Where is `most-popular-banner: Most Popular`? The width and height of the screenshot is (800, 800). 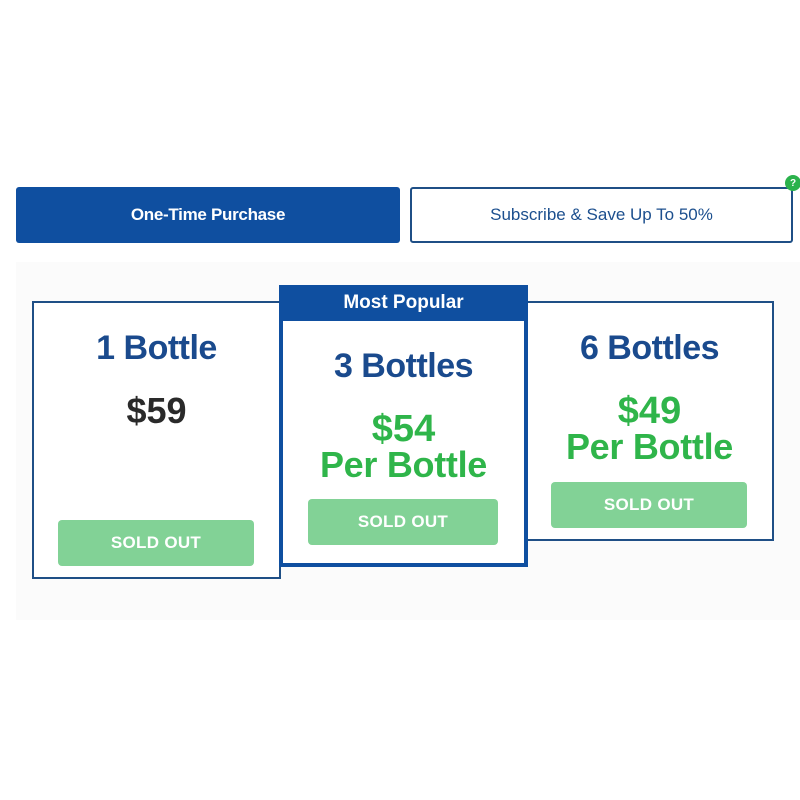
most-popular-banner: Most Popular is located at coordinates (403, 303).